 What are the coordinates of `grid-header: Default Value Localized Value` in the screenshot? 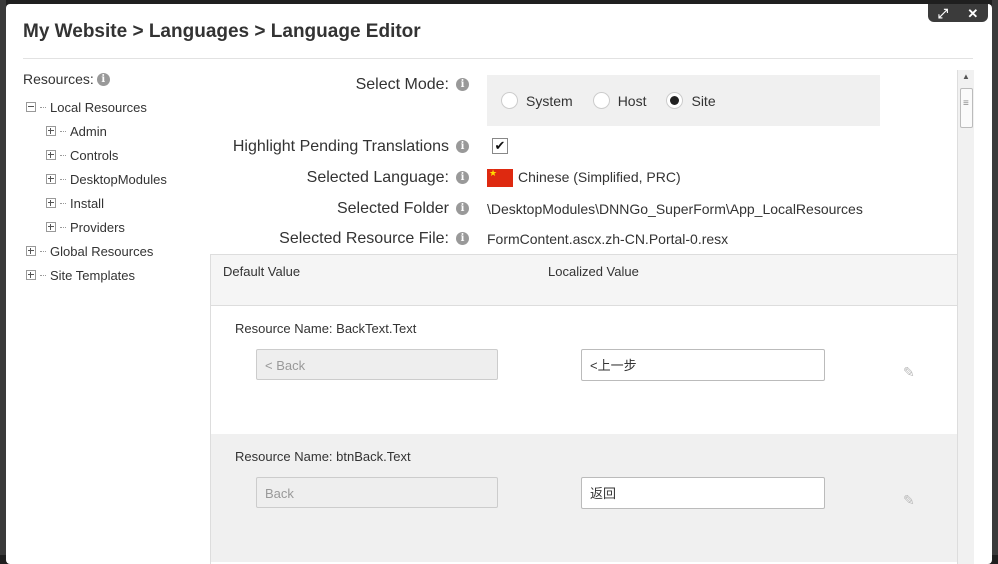 It's located at (584, 280).